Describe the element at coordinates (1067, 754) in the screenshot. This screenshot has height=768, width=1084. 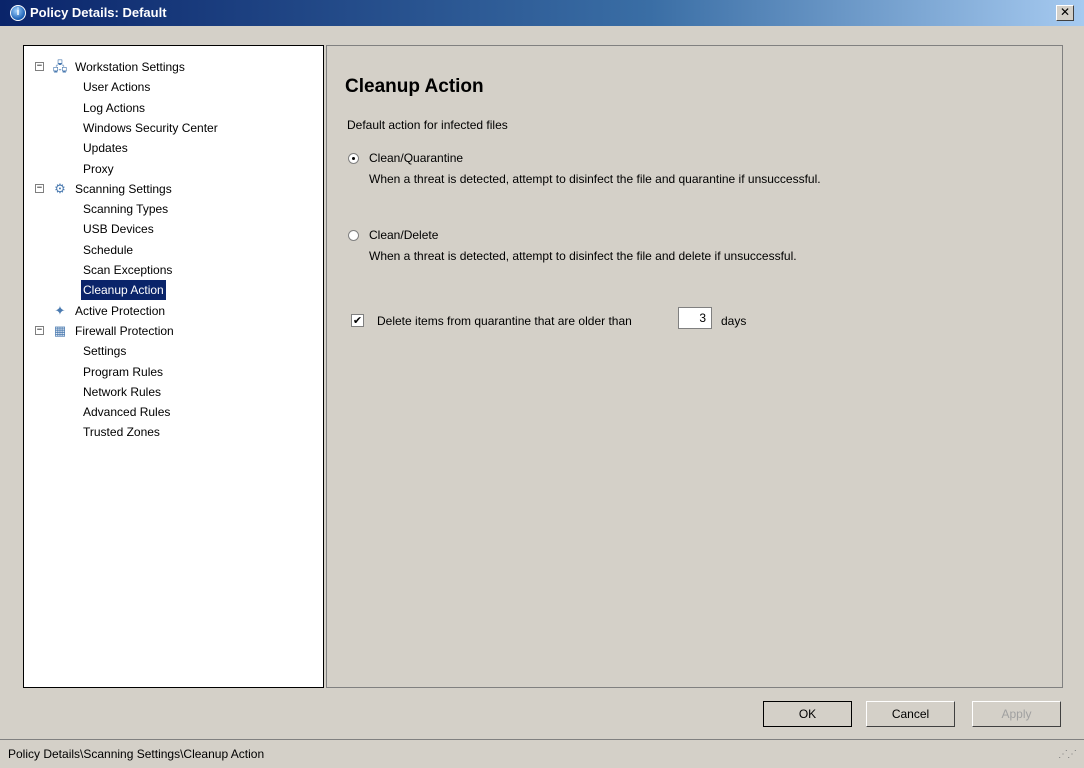
I see `resize-grip-icon: ⋰⋰` at that location.